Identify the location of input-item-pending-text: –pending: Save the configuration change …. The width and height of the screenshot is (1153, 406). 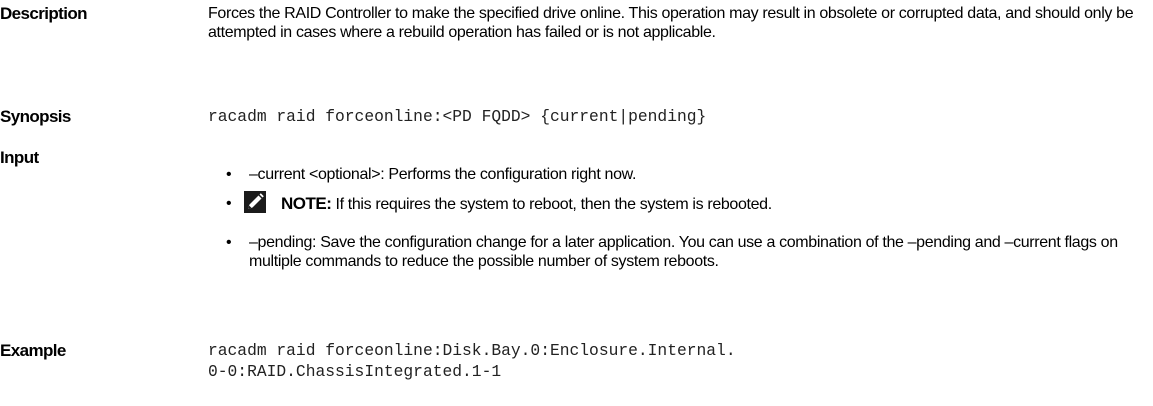
(683, 252).